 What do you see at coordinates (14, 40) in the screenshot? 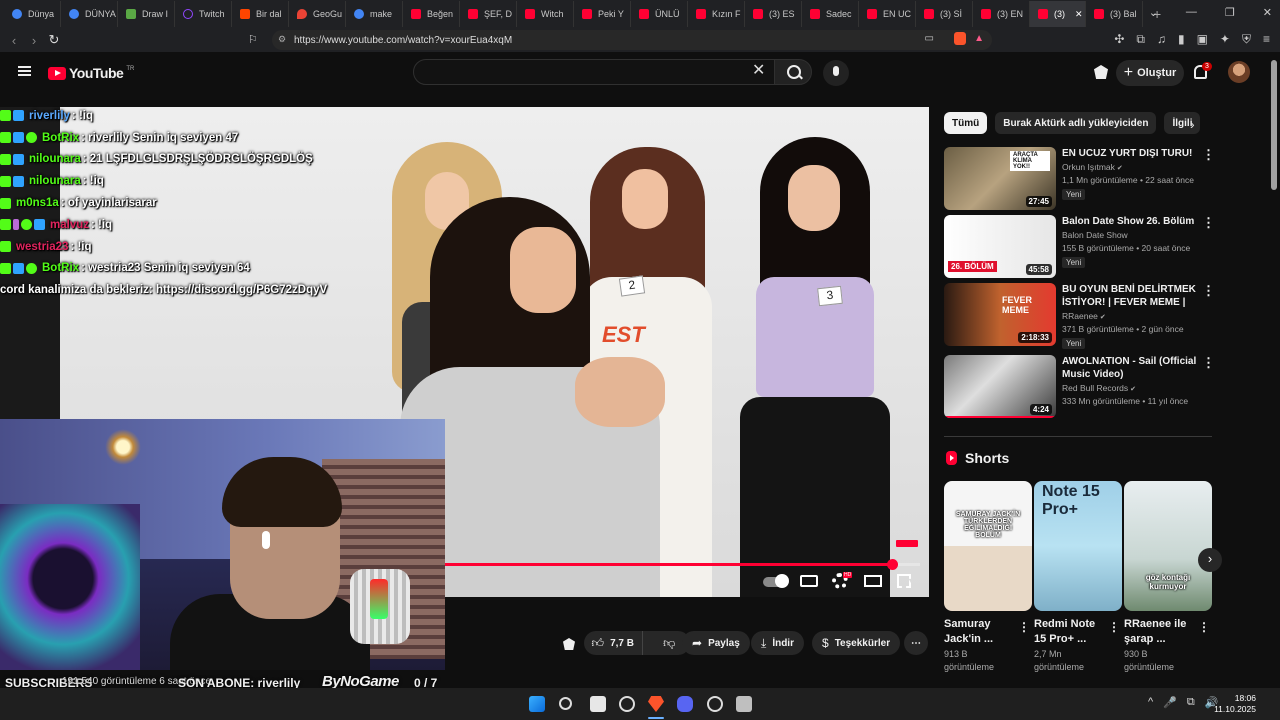
I see `back-icon: ‹` at bounding box center [14, 40].